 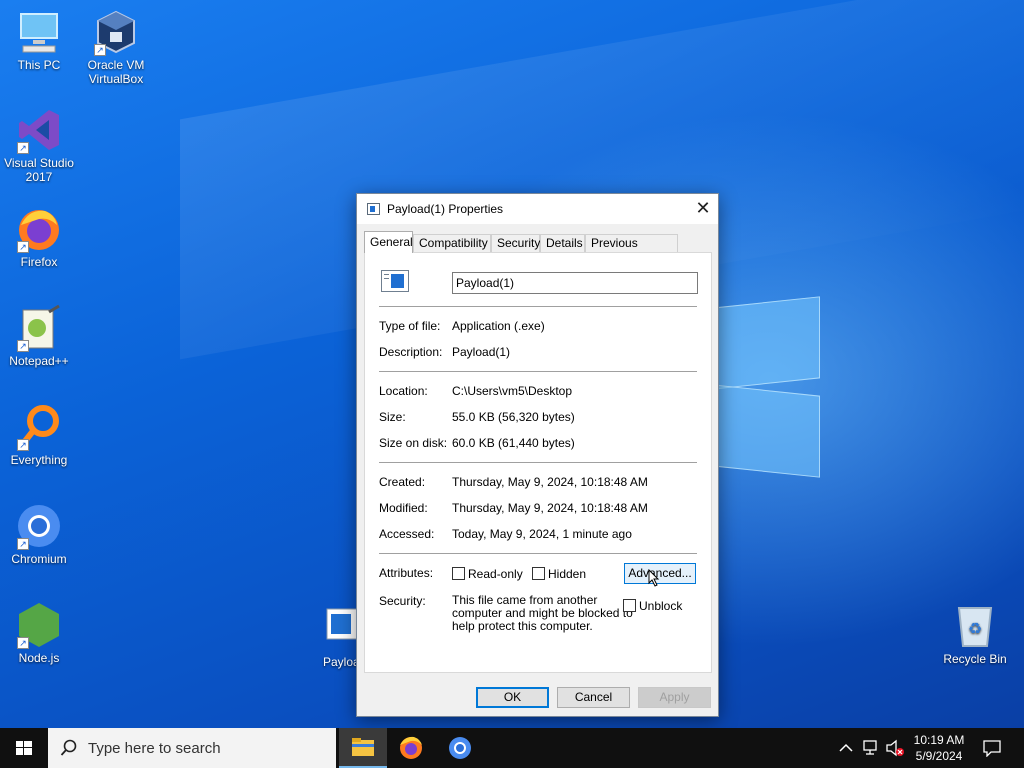 I want to click on windows-logo-wallpaper, so click(x=767, y=384).